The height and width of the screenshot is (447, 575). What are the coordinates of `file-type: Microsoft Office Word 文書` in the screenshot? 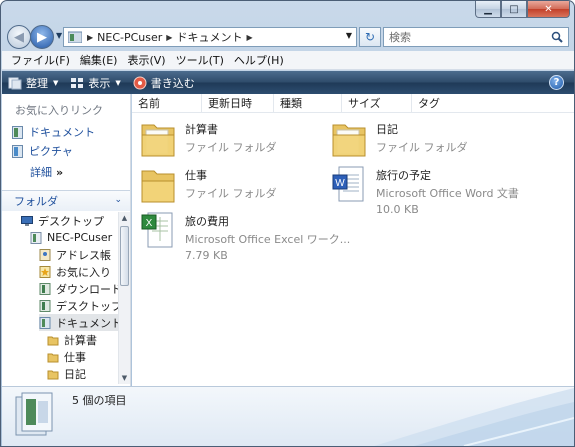 It's located at (447, 193).